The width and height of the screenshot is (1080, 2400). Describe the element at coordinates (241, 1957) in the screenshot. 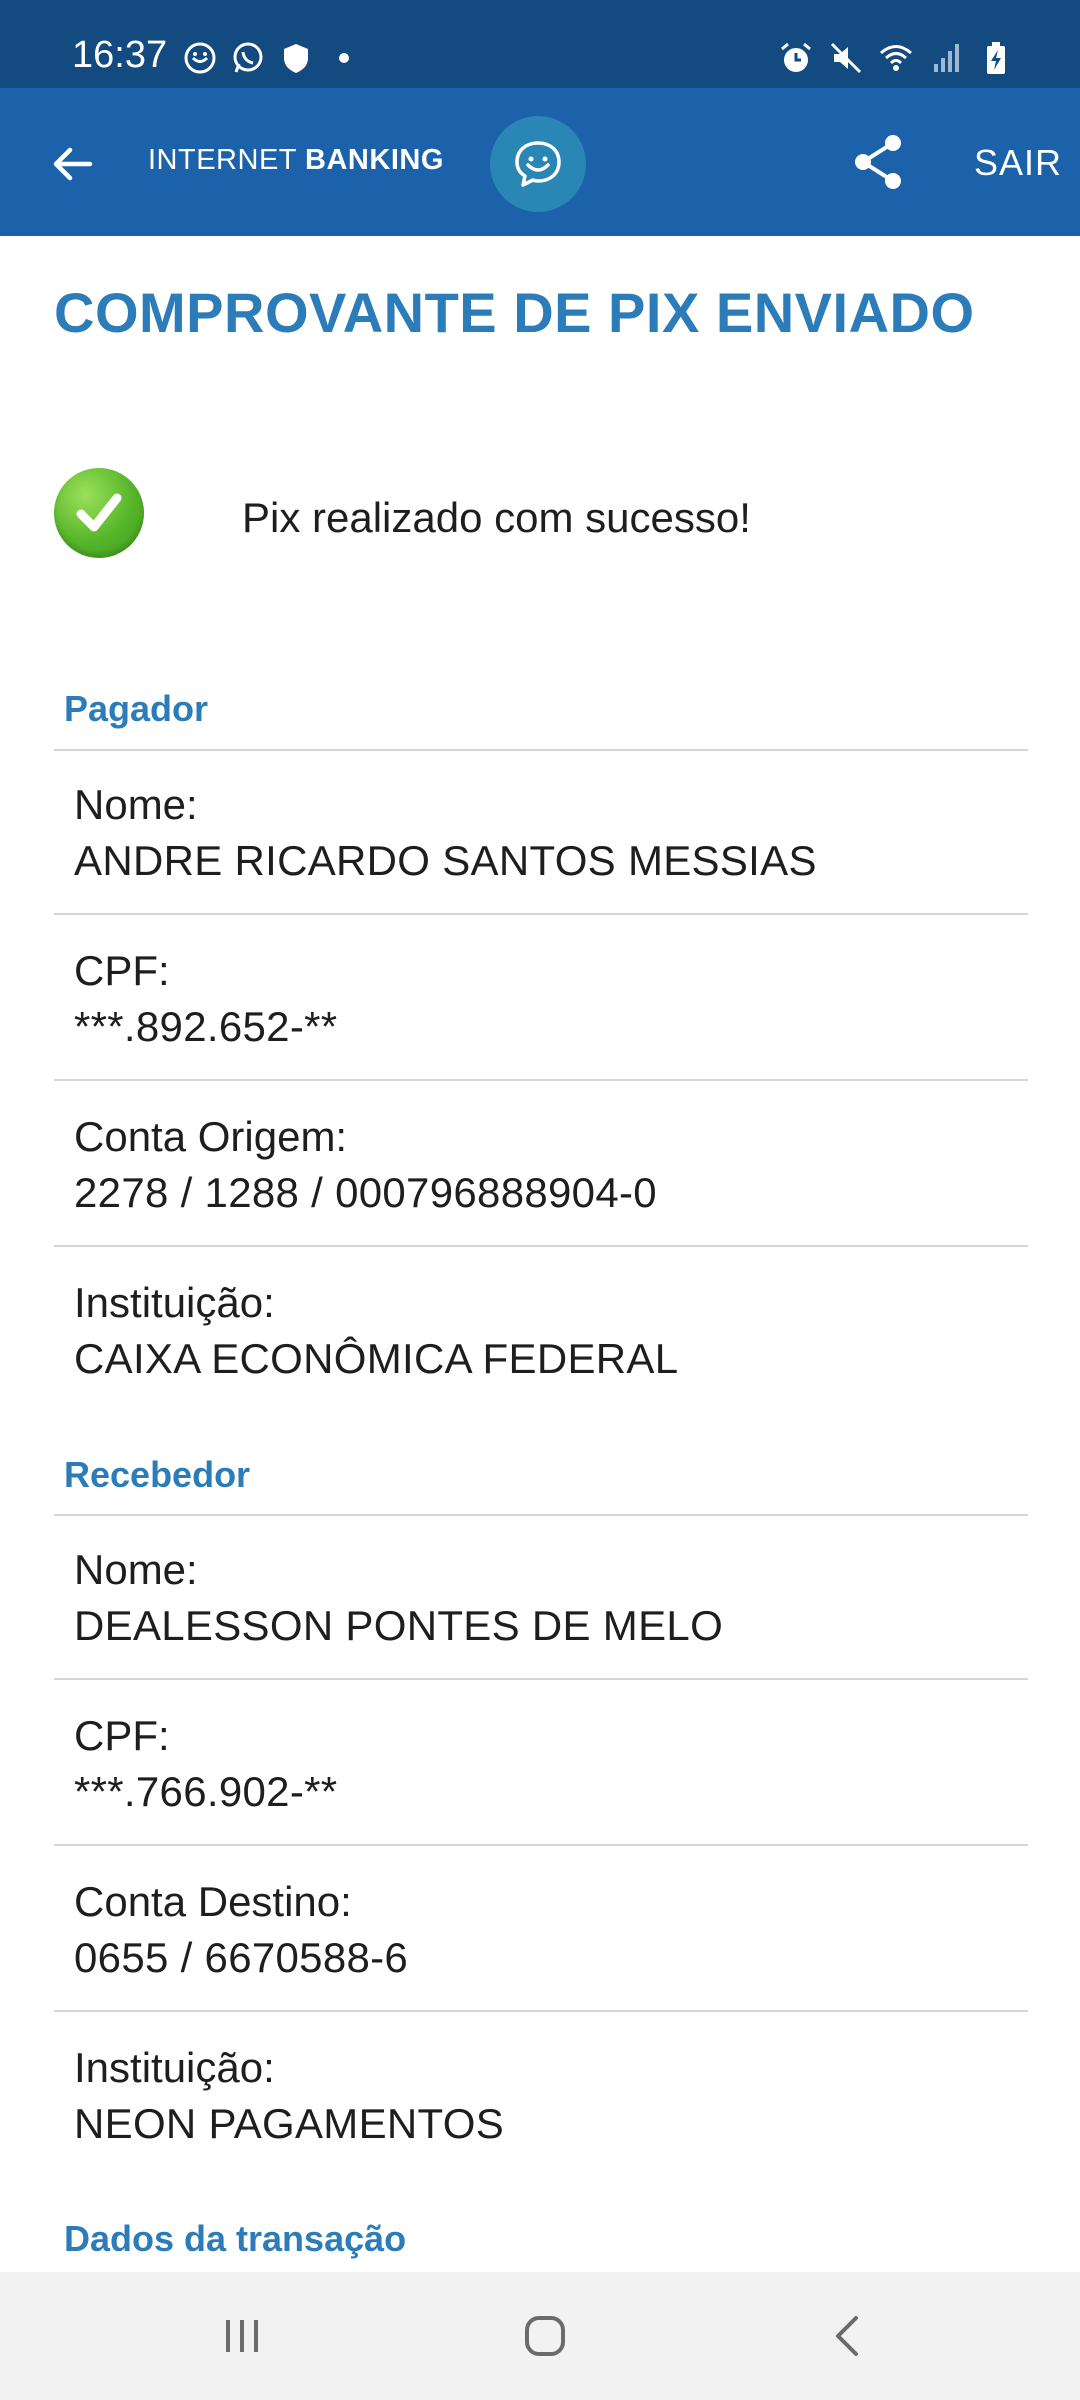

I see `field-value: 0655 / 6670588-6` at that location.